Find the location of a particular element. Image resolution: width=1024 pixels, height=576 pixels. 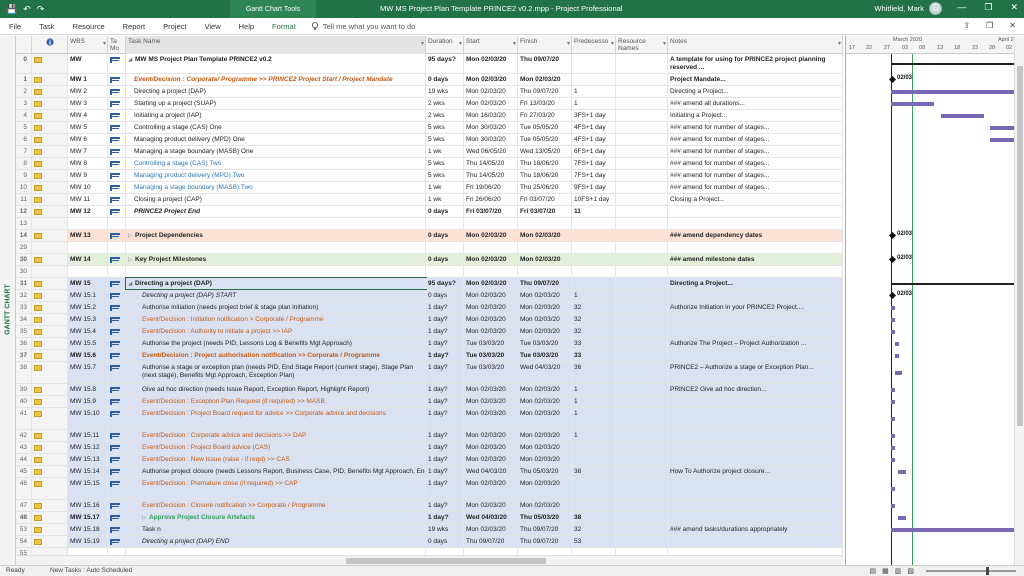

summary-bar is located at coordinates (952, 64).